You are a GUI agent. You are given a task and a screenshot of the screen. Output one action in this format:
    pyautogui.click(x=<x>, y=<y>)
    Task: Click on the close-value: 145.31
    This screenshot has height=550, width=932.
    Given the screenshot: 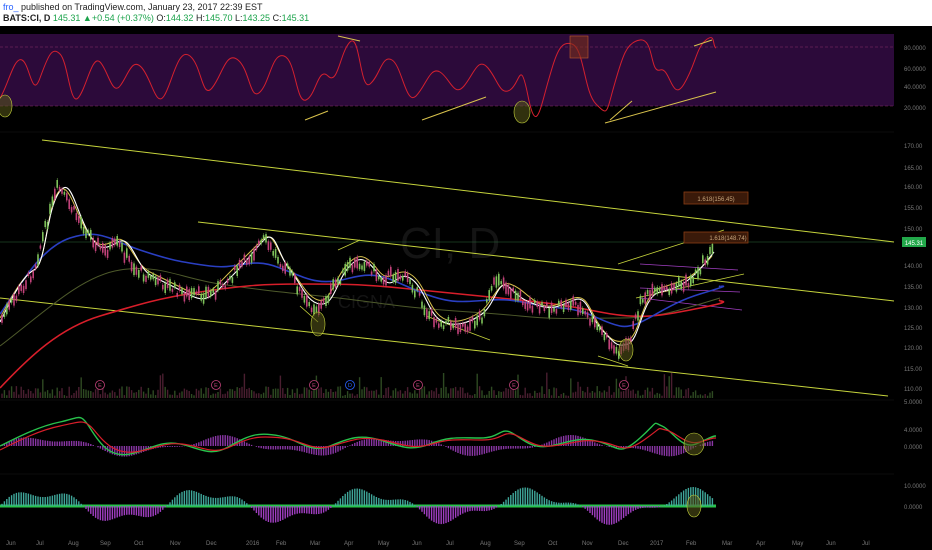 What is the action you would take?
    pyautogui.click(x=295, y=18)
    